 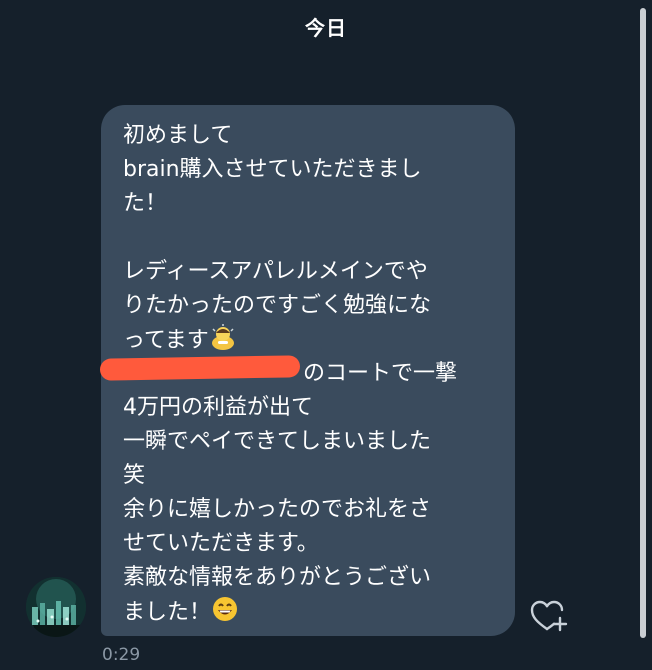 What do you see at coordinates (277, 305) in the screenshot?
I see `message-line: りたかったのですごく勉強にな` at bounding box center [277, 305].